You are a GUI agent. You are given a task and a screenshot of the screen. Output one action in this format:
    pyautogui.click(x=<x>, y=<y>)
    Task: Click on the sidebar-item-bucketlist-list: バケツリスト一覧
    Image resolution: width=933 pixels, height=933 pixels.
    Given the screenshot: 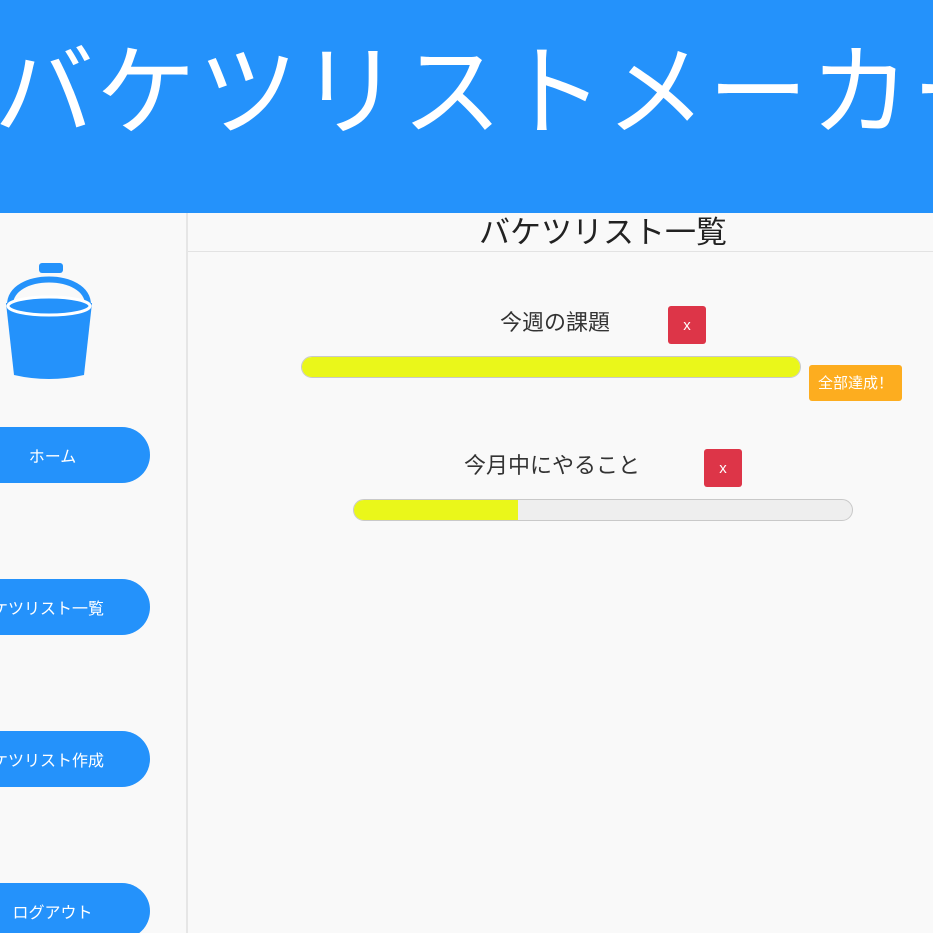 What is the action you would take?
    pyautogui.click(x=75, y=607)
    